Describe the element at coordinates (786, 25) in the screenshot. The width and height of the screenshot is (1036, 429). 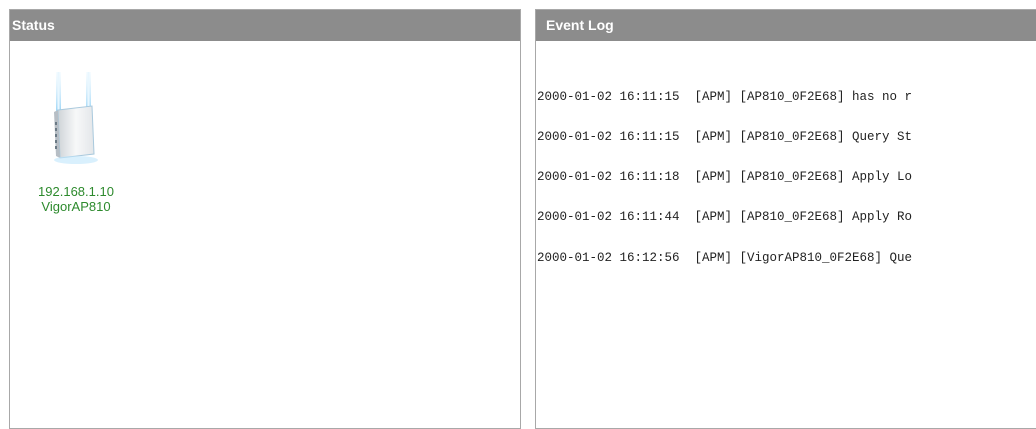
I see `event-log-title: Event Log` at that location.